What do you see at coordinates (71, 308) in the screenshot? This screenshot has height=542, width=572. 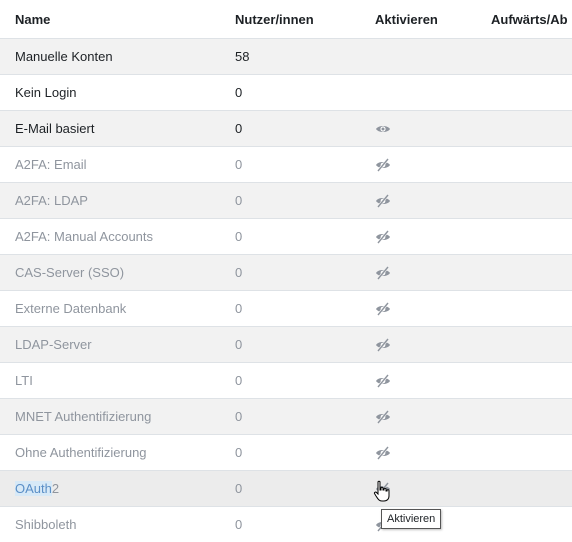 I see `plugin-name: Externe Datenbank` at bounding box center [71, 308].